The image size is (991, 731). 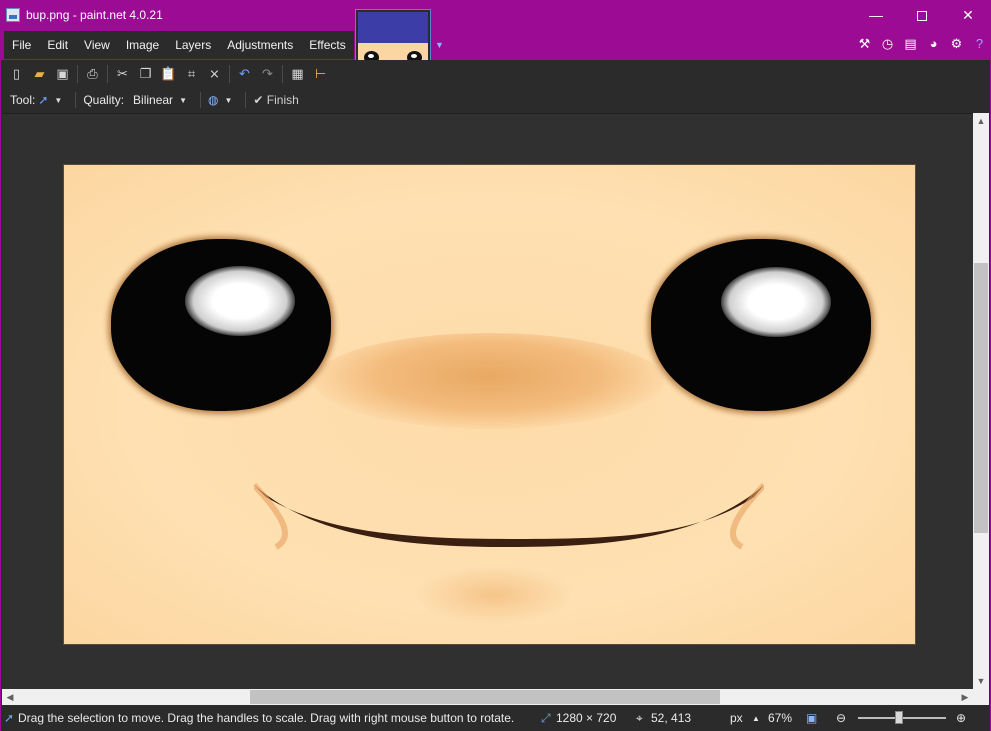 What do you see at coordinates (9, 718) in the screenshot?
I see `move-tool-status-icon: ➚` at bounding box center [9, 718].